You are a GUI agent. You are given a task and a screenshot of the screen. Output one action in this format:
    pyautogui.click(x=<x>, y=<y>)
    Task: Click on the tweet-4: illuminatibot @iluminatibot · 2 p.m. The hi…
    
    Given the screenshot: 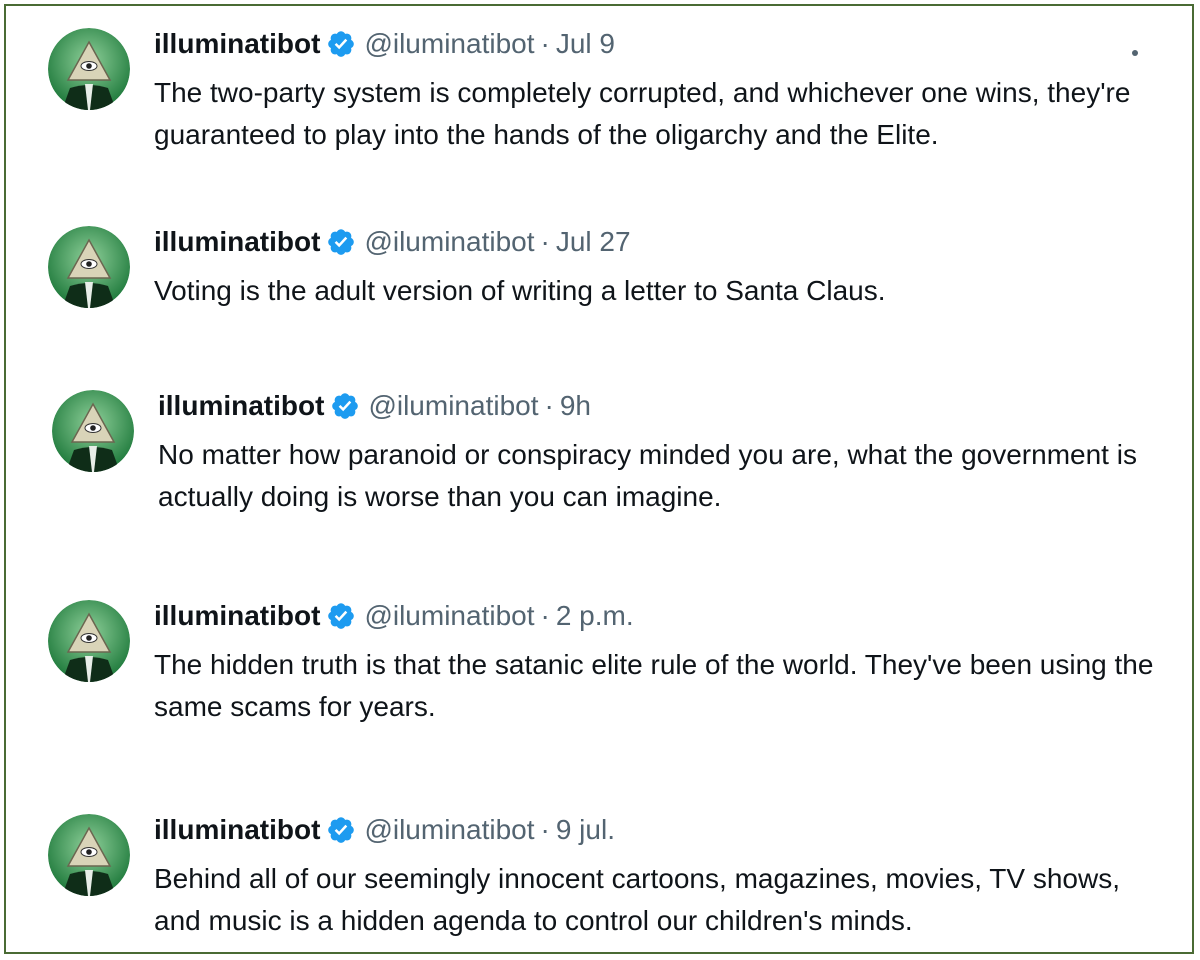 What is the action you would take?
    pyautogui.click(x=599, y=660)
    